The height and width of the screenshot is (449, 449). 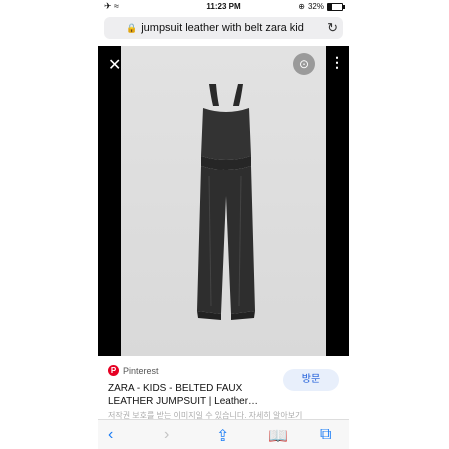 I want to click on close-icon: ✕, so click(x=114, y=65).